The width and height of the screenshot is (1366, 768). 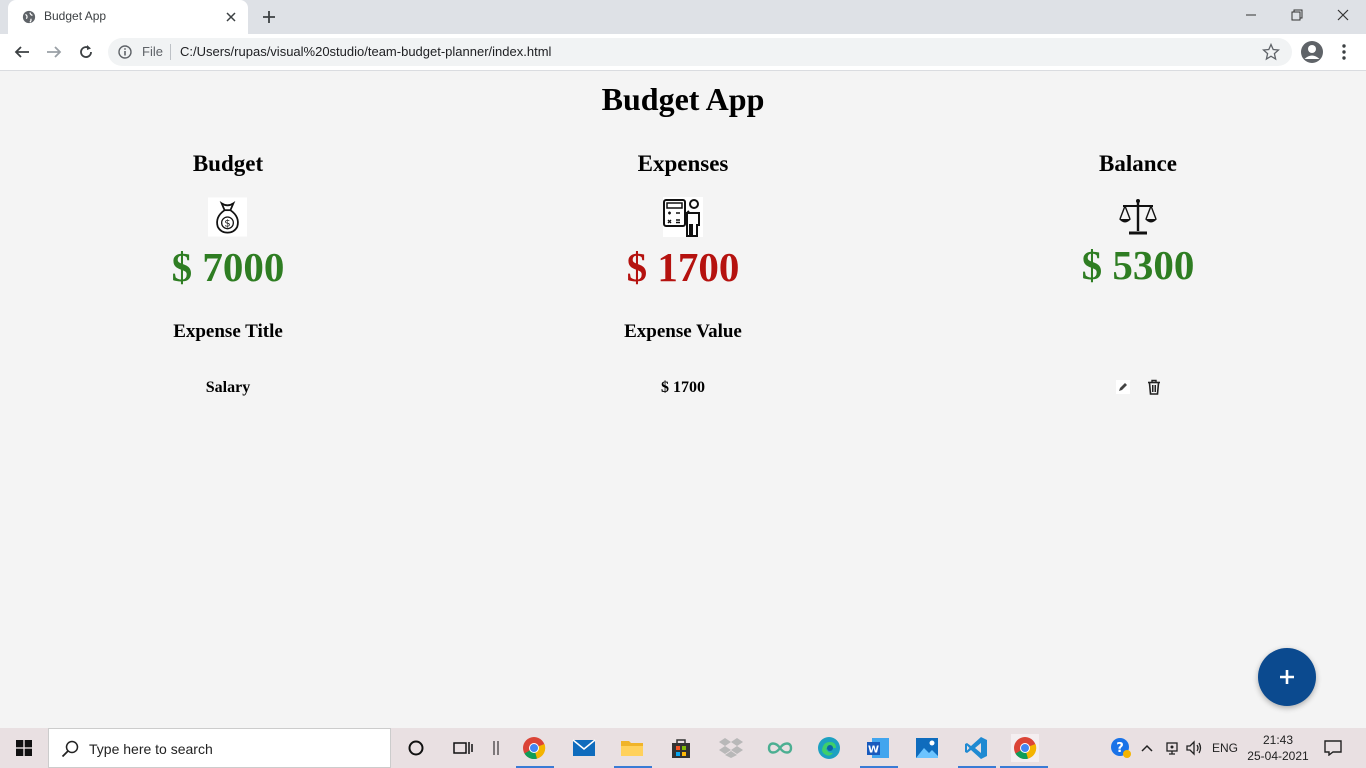 What do you see at coordinates (1343, 15) in the screenshot?
I see `close-window-icon` at bounding box center [1343, 15].